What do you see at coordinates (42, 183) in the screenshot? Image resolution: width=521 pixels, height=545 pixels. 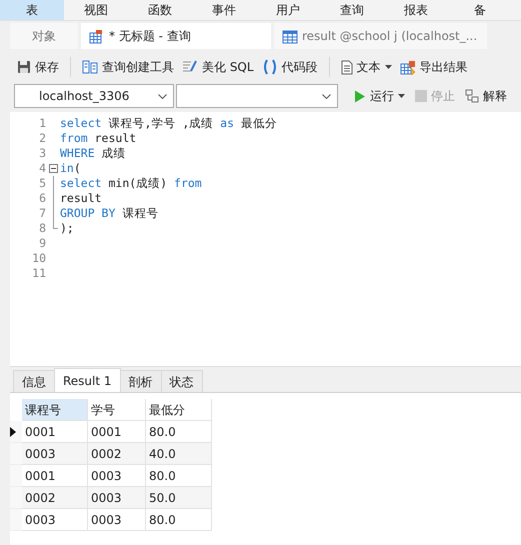 I see `line-number: 5` at bounding box center [42, 183].